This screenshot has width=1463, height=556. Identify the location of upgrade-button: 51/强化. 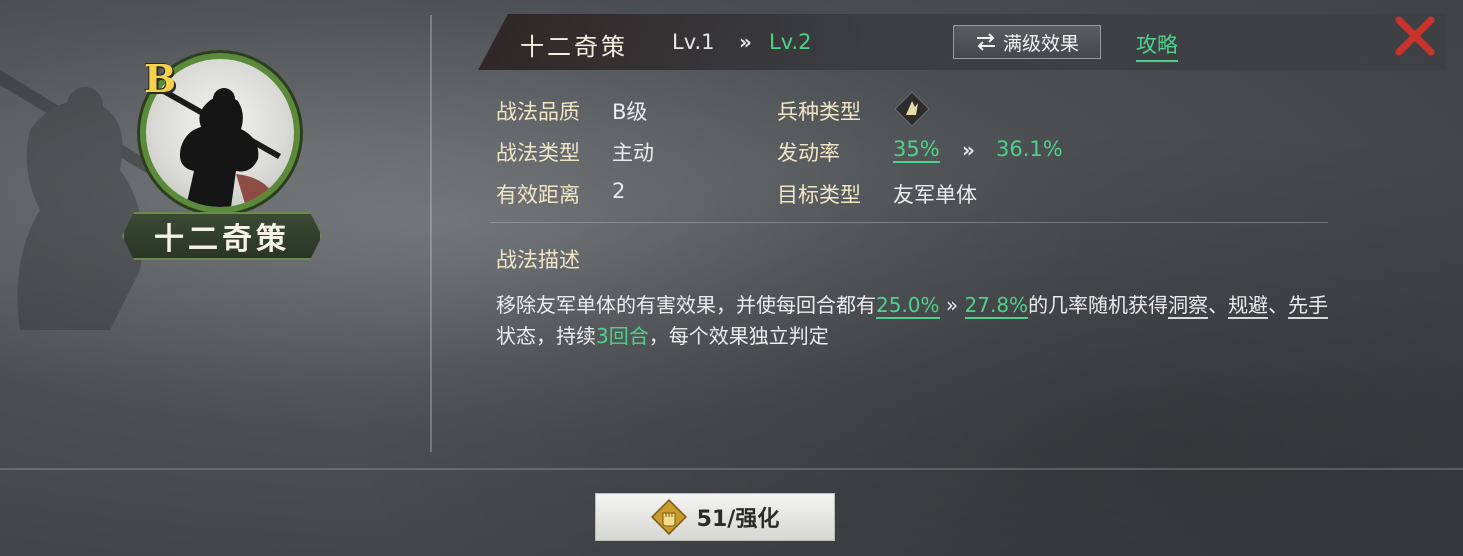
(715, 517).